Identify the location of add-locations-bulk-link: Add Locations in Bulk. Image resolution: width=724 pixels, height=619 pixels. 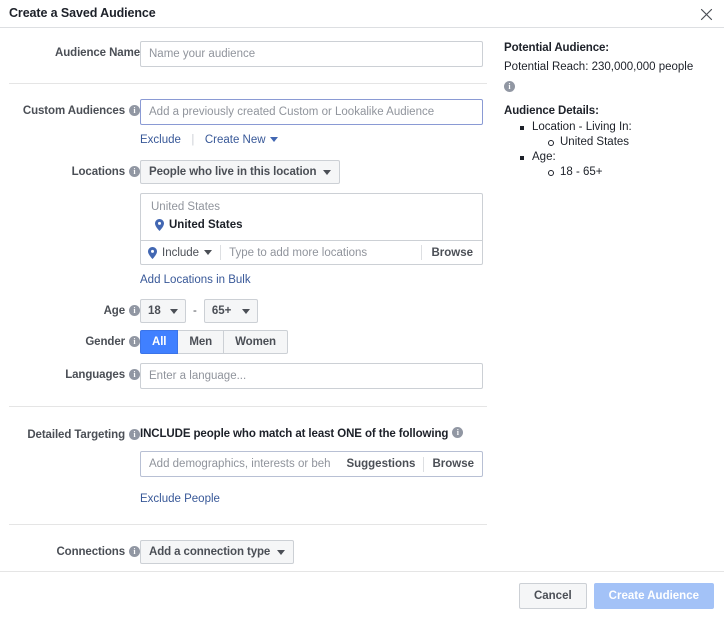
(195, 280).